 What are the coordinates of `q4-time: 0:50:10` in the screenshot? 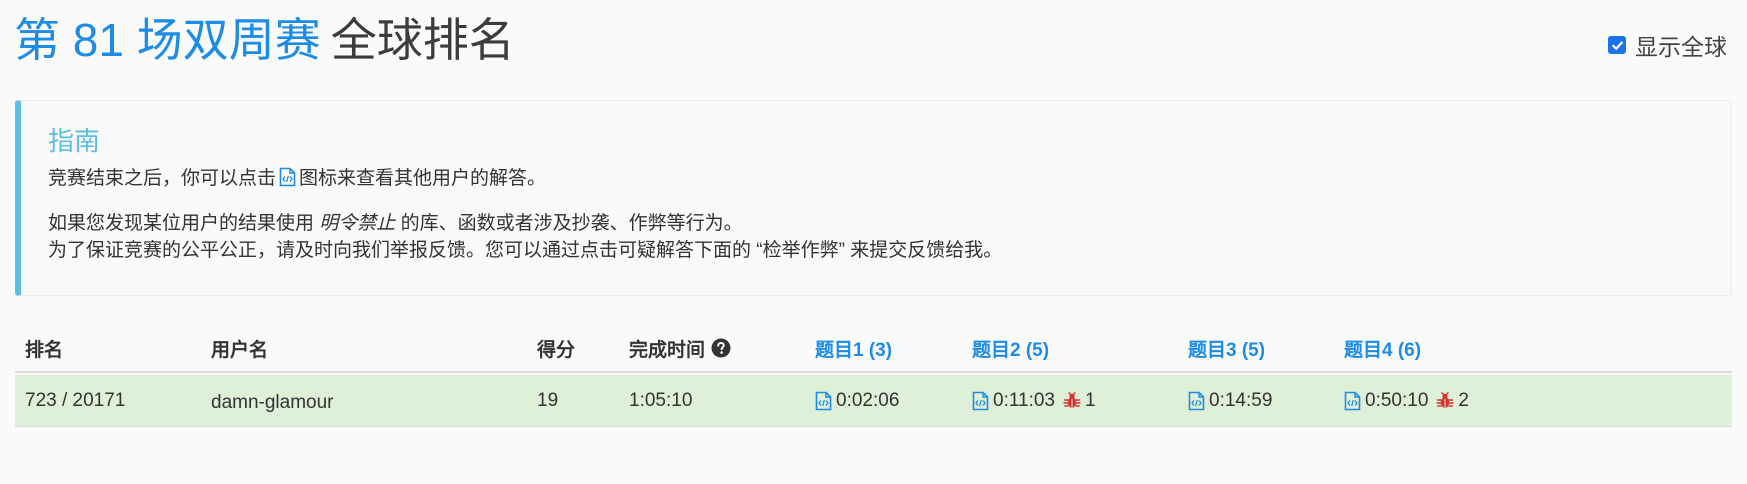 It's located at (1397, 400).